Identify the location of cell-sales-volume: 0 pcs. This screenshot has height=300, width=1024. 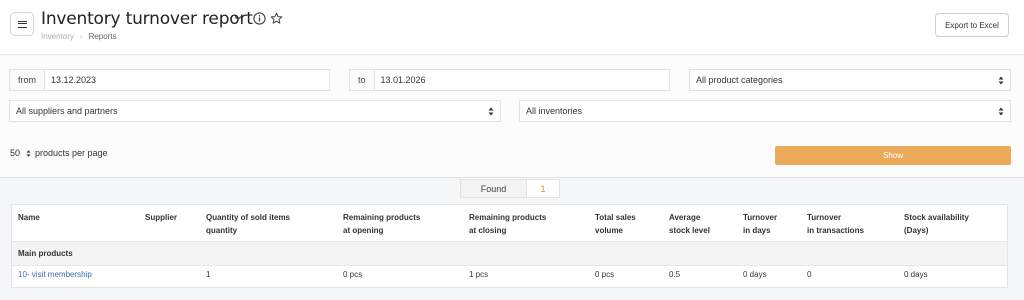
(605, 274).